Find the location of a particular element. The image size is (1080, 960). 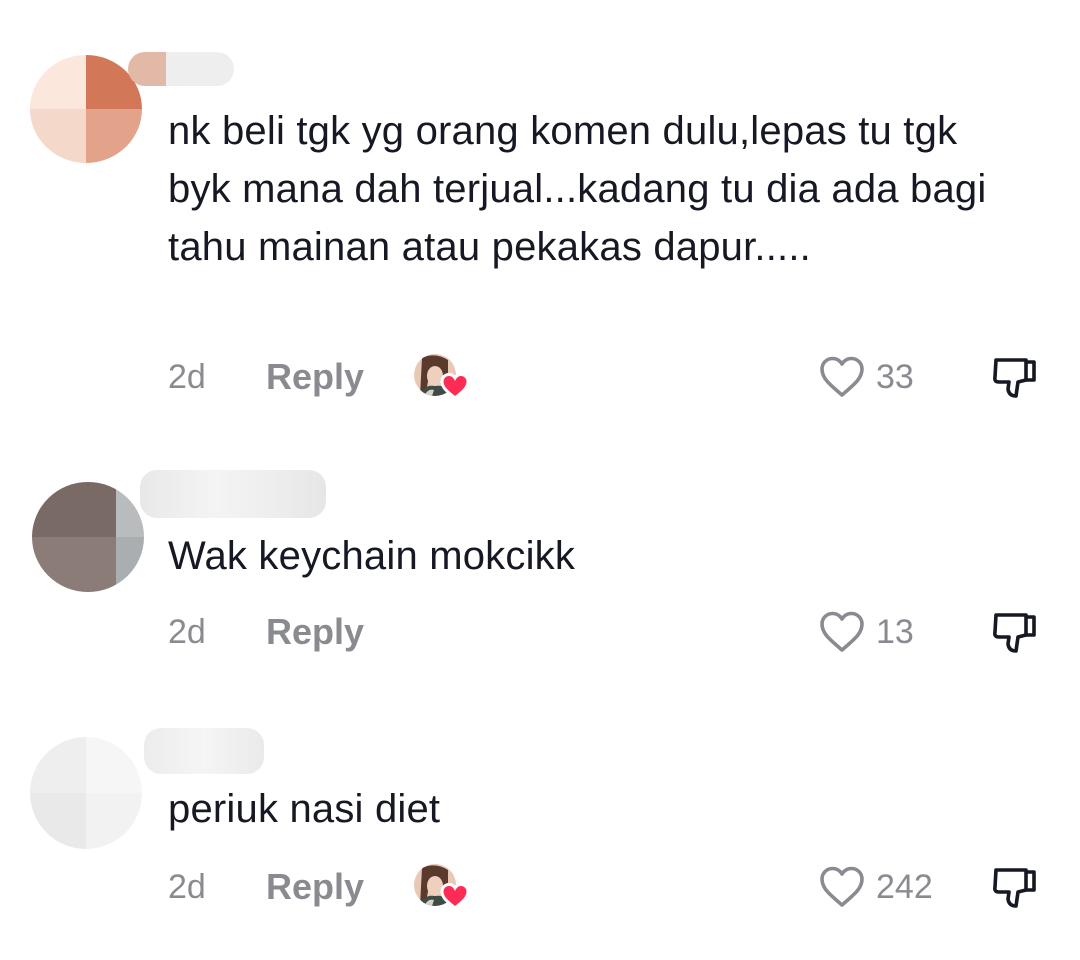

comment-text: Wak keychain mokcikk is located at coordinates (372, 556).